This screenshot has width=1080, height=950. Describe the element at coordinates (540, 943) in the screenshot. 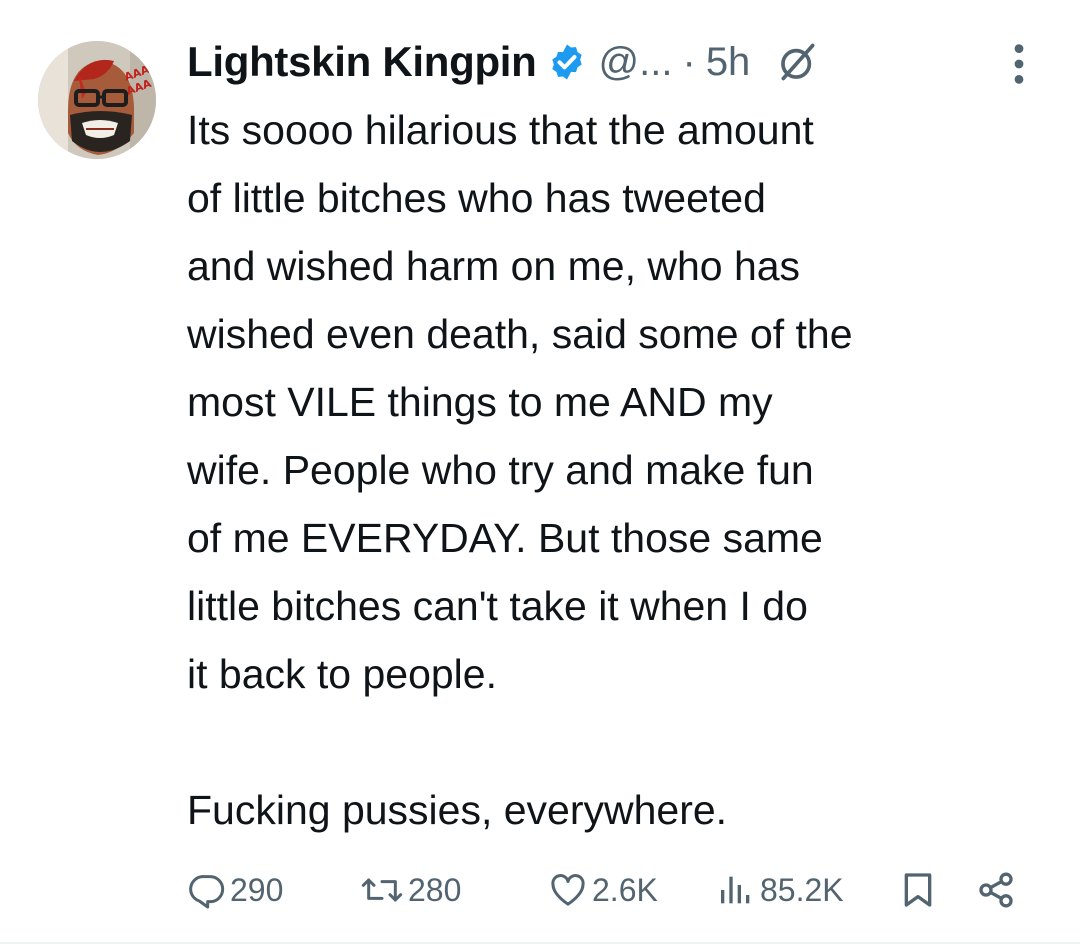

I see `divider` at that location.